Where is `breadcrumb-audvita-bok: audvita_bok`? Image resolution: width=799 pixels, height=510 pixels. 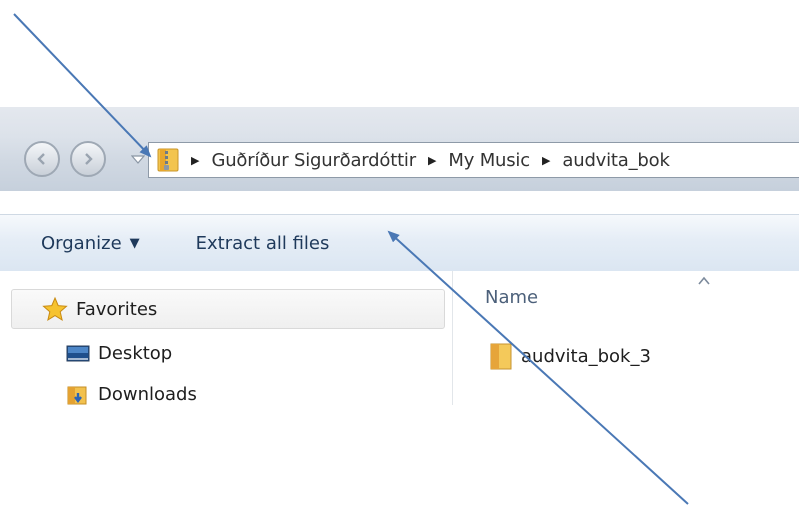
breadcrumb-audvita-bok: audvita_bok is located at coordinates (615, 160).